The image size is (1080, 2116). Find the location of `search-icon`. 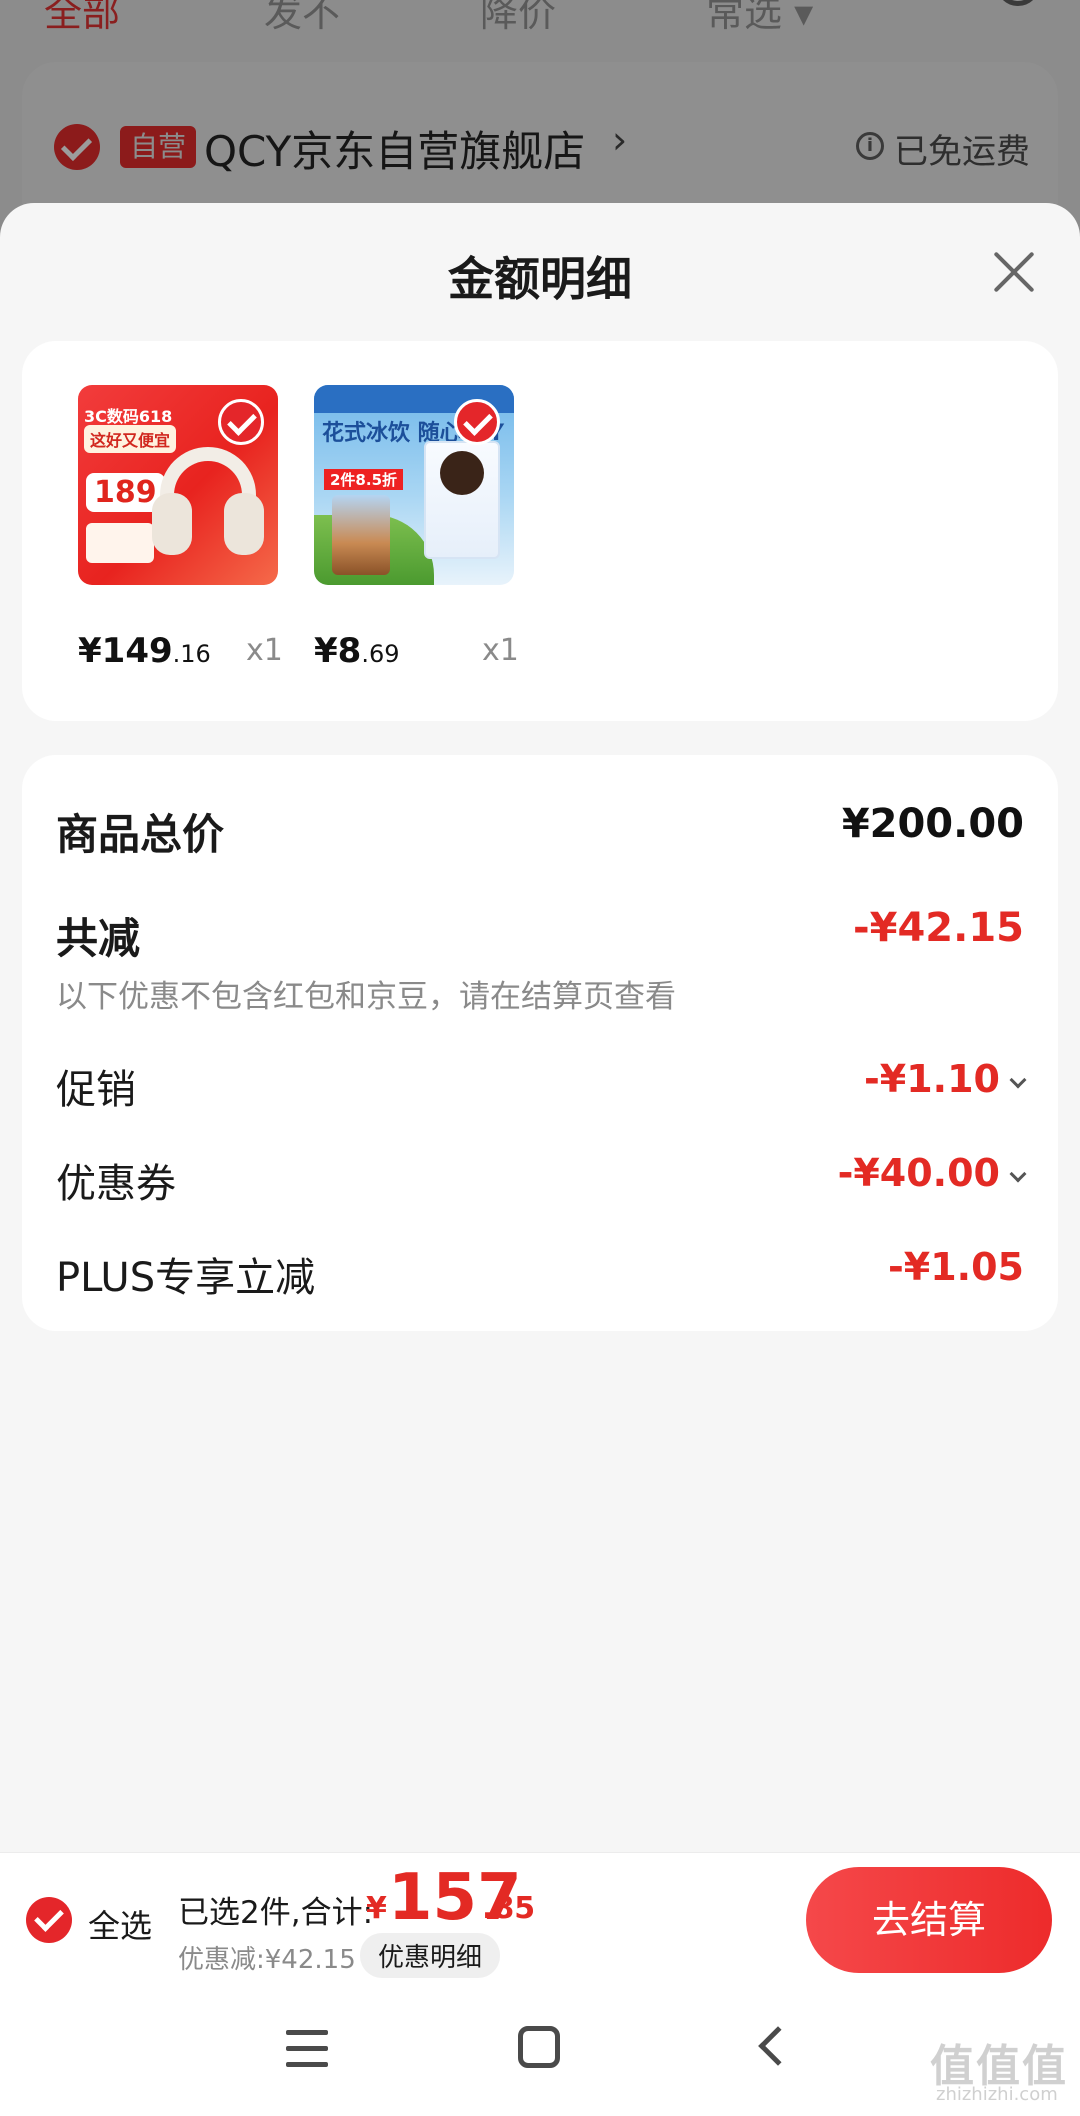

search-icon is located at coordinates (1018, 3).